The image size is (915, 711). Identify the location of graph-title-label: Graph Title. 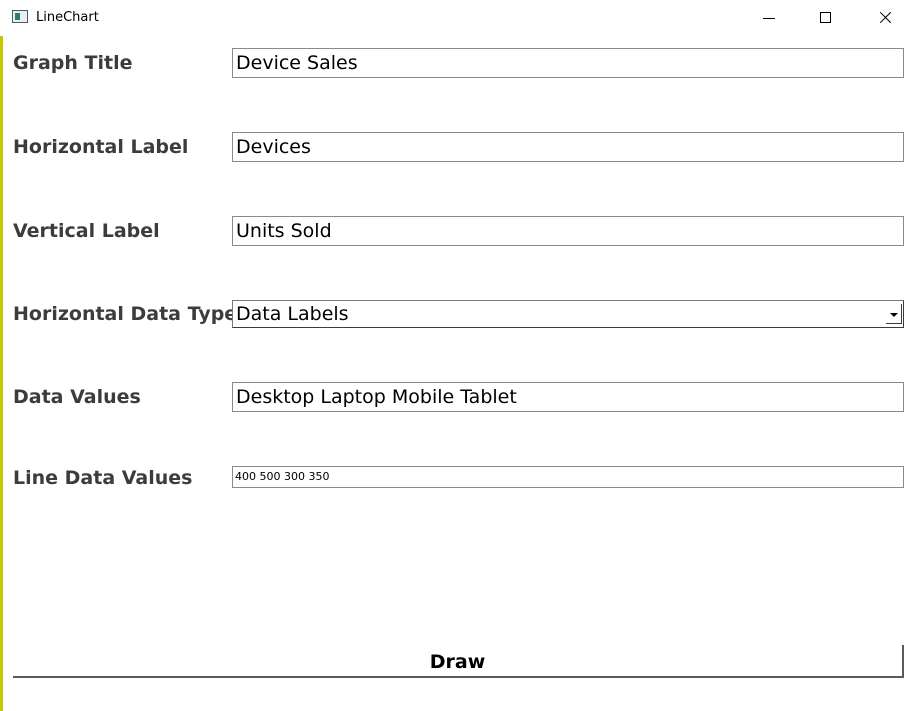
(73, 63).